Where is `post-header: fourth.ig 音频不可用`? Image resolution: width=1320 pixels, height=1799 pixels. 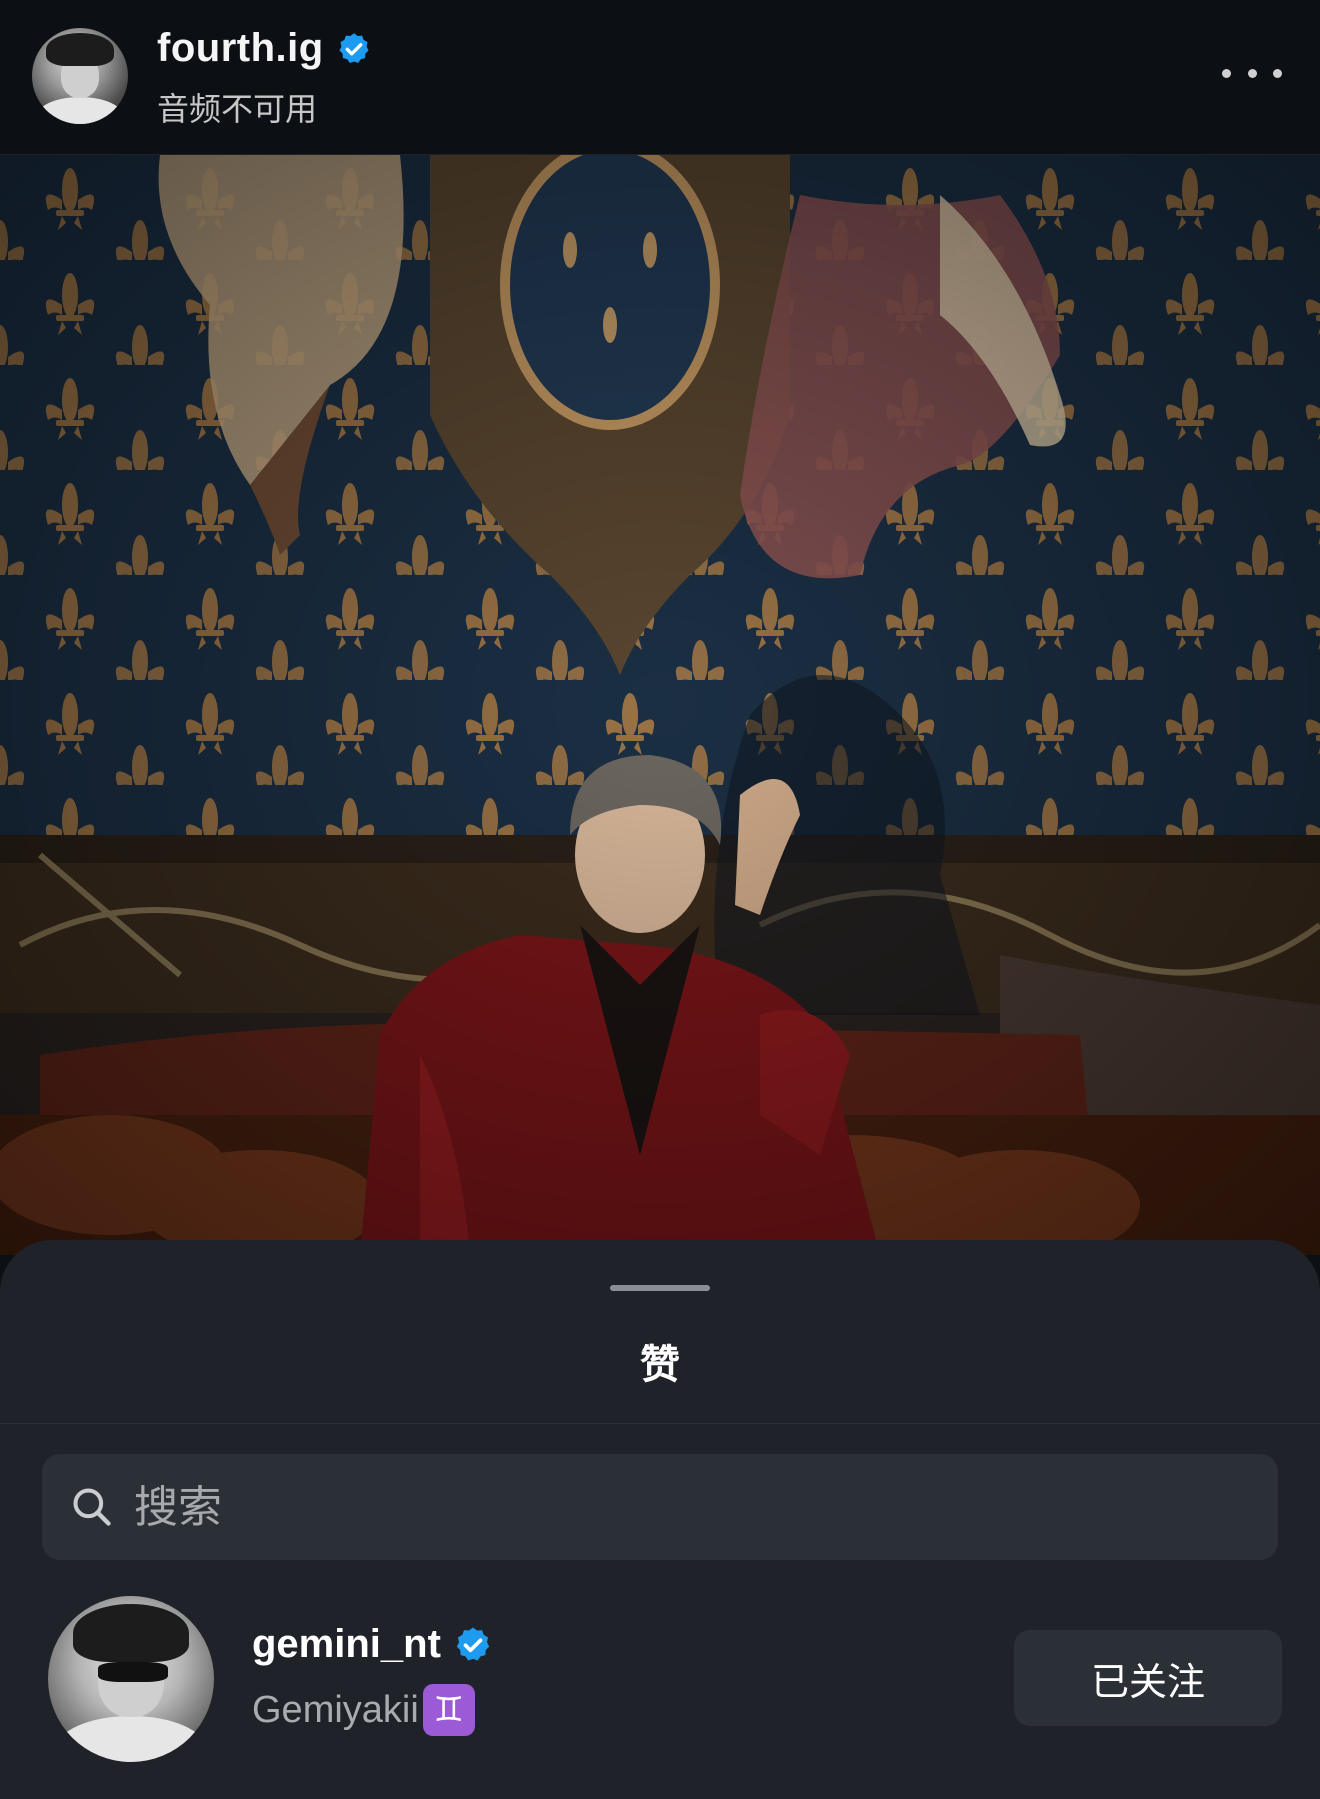 post-header: fourth.ig 音频不可用 is located at coordinates (660, 77).